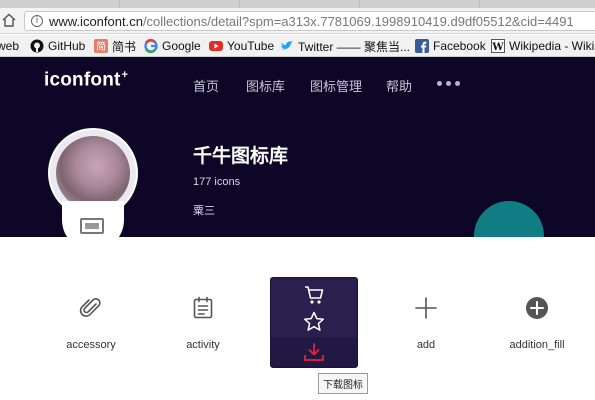 The image size is (595, 400). I want to click on logo-mark: +, so click(125, 75).